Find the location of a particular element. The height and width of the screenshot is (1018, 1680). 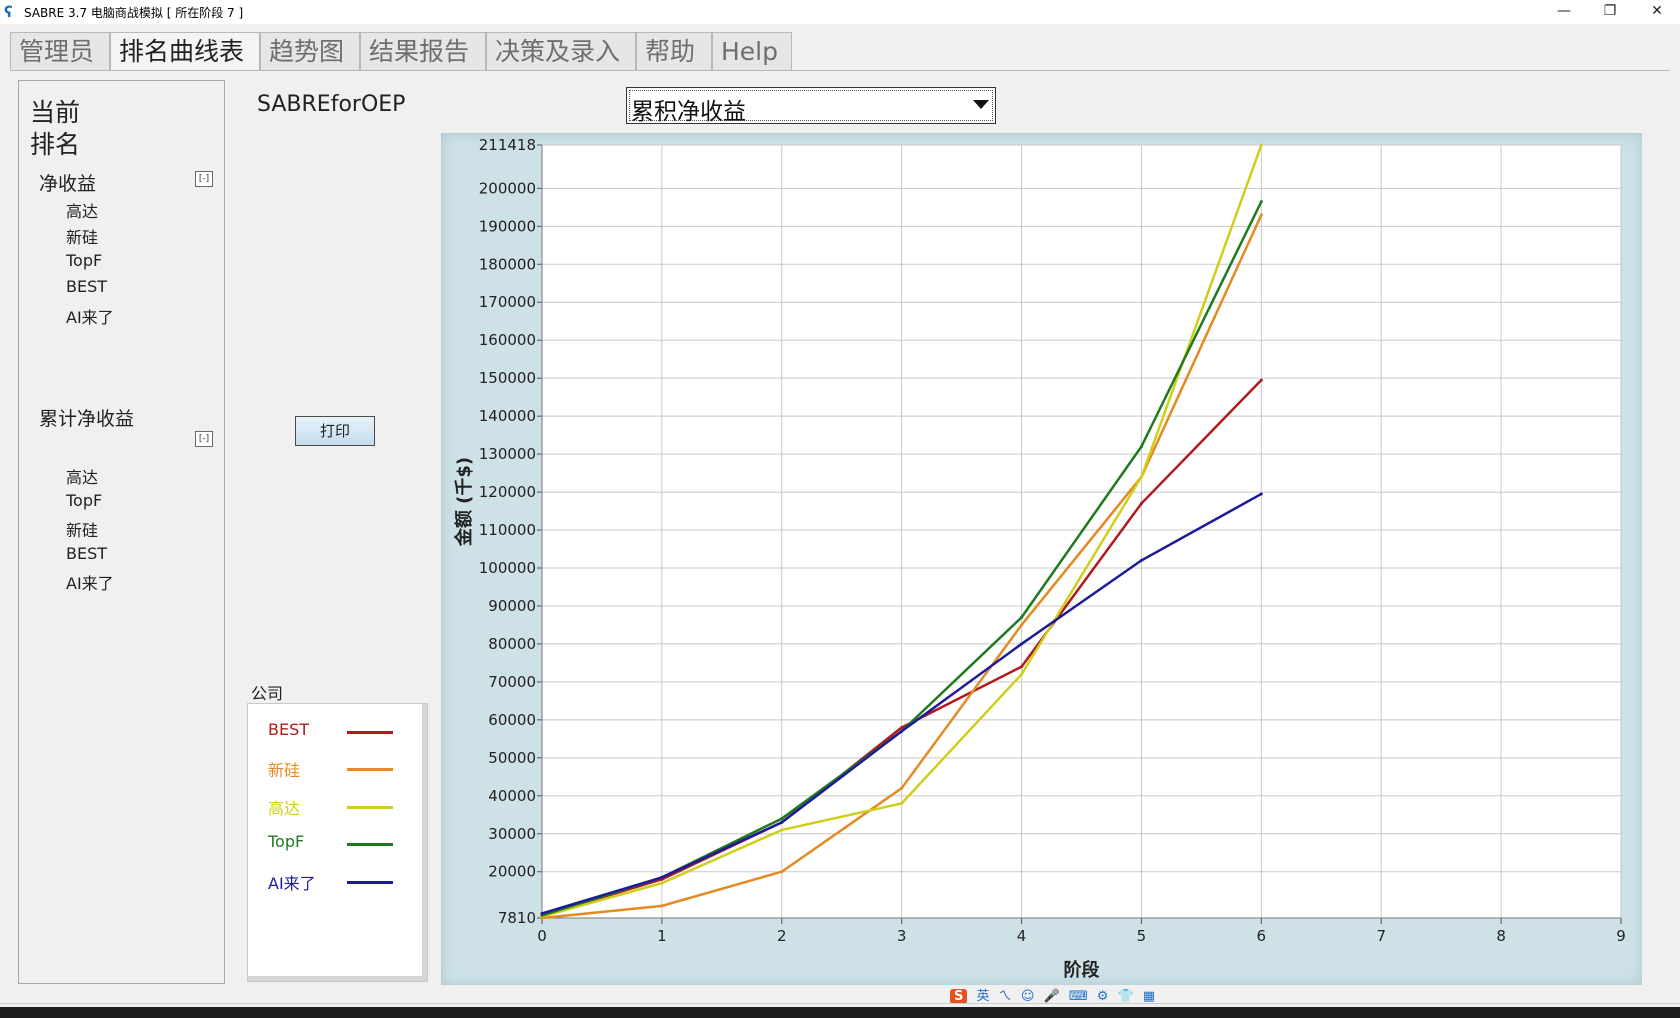

net-income-rank-5: AI来了 is located at coordinates (90, 317).